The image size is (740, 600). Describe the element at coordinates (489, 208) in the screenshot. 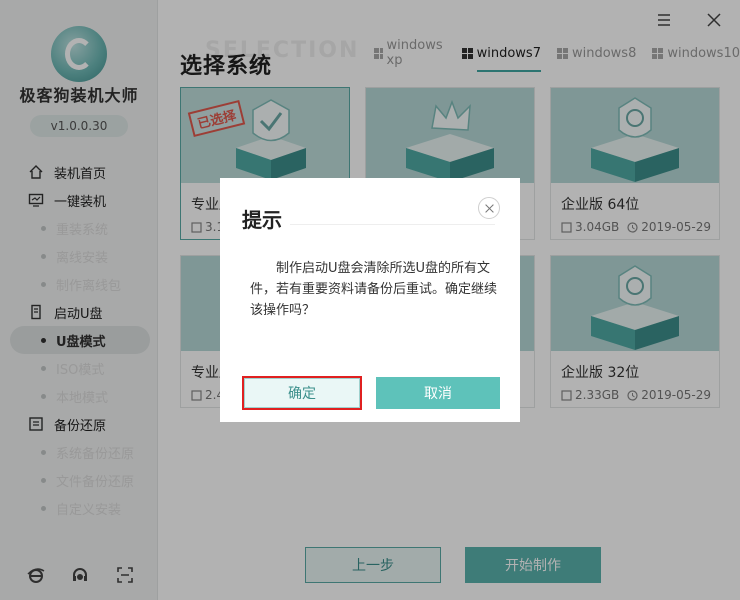

I see `close-icon` at that location.